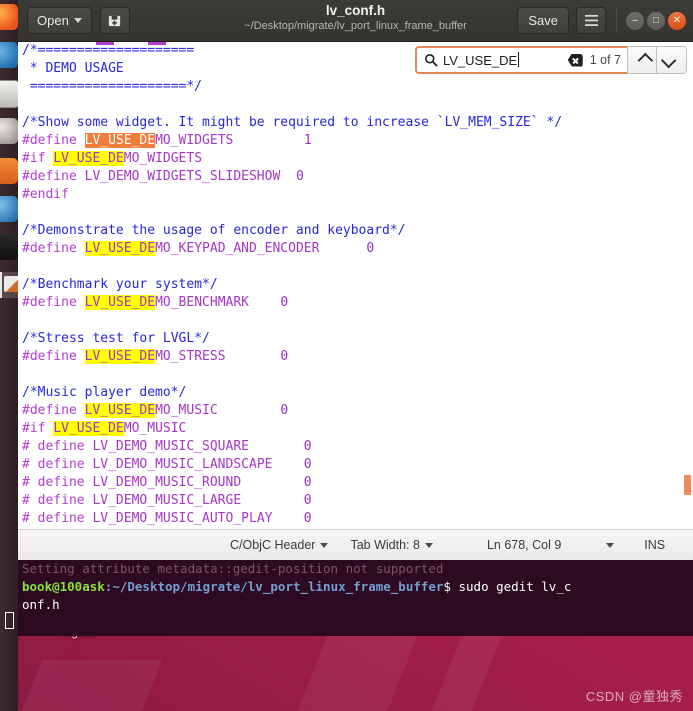 This screenshot has width=693, height=711. Describe the element at coordinates (505, 59) in the screenshot. I see `search-query-text: LV_USE_DE` at that location.